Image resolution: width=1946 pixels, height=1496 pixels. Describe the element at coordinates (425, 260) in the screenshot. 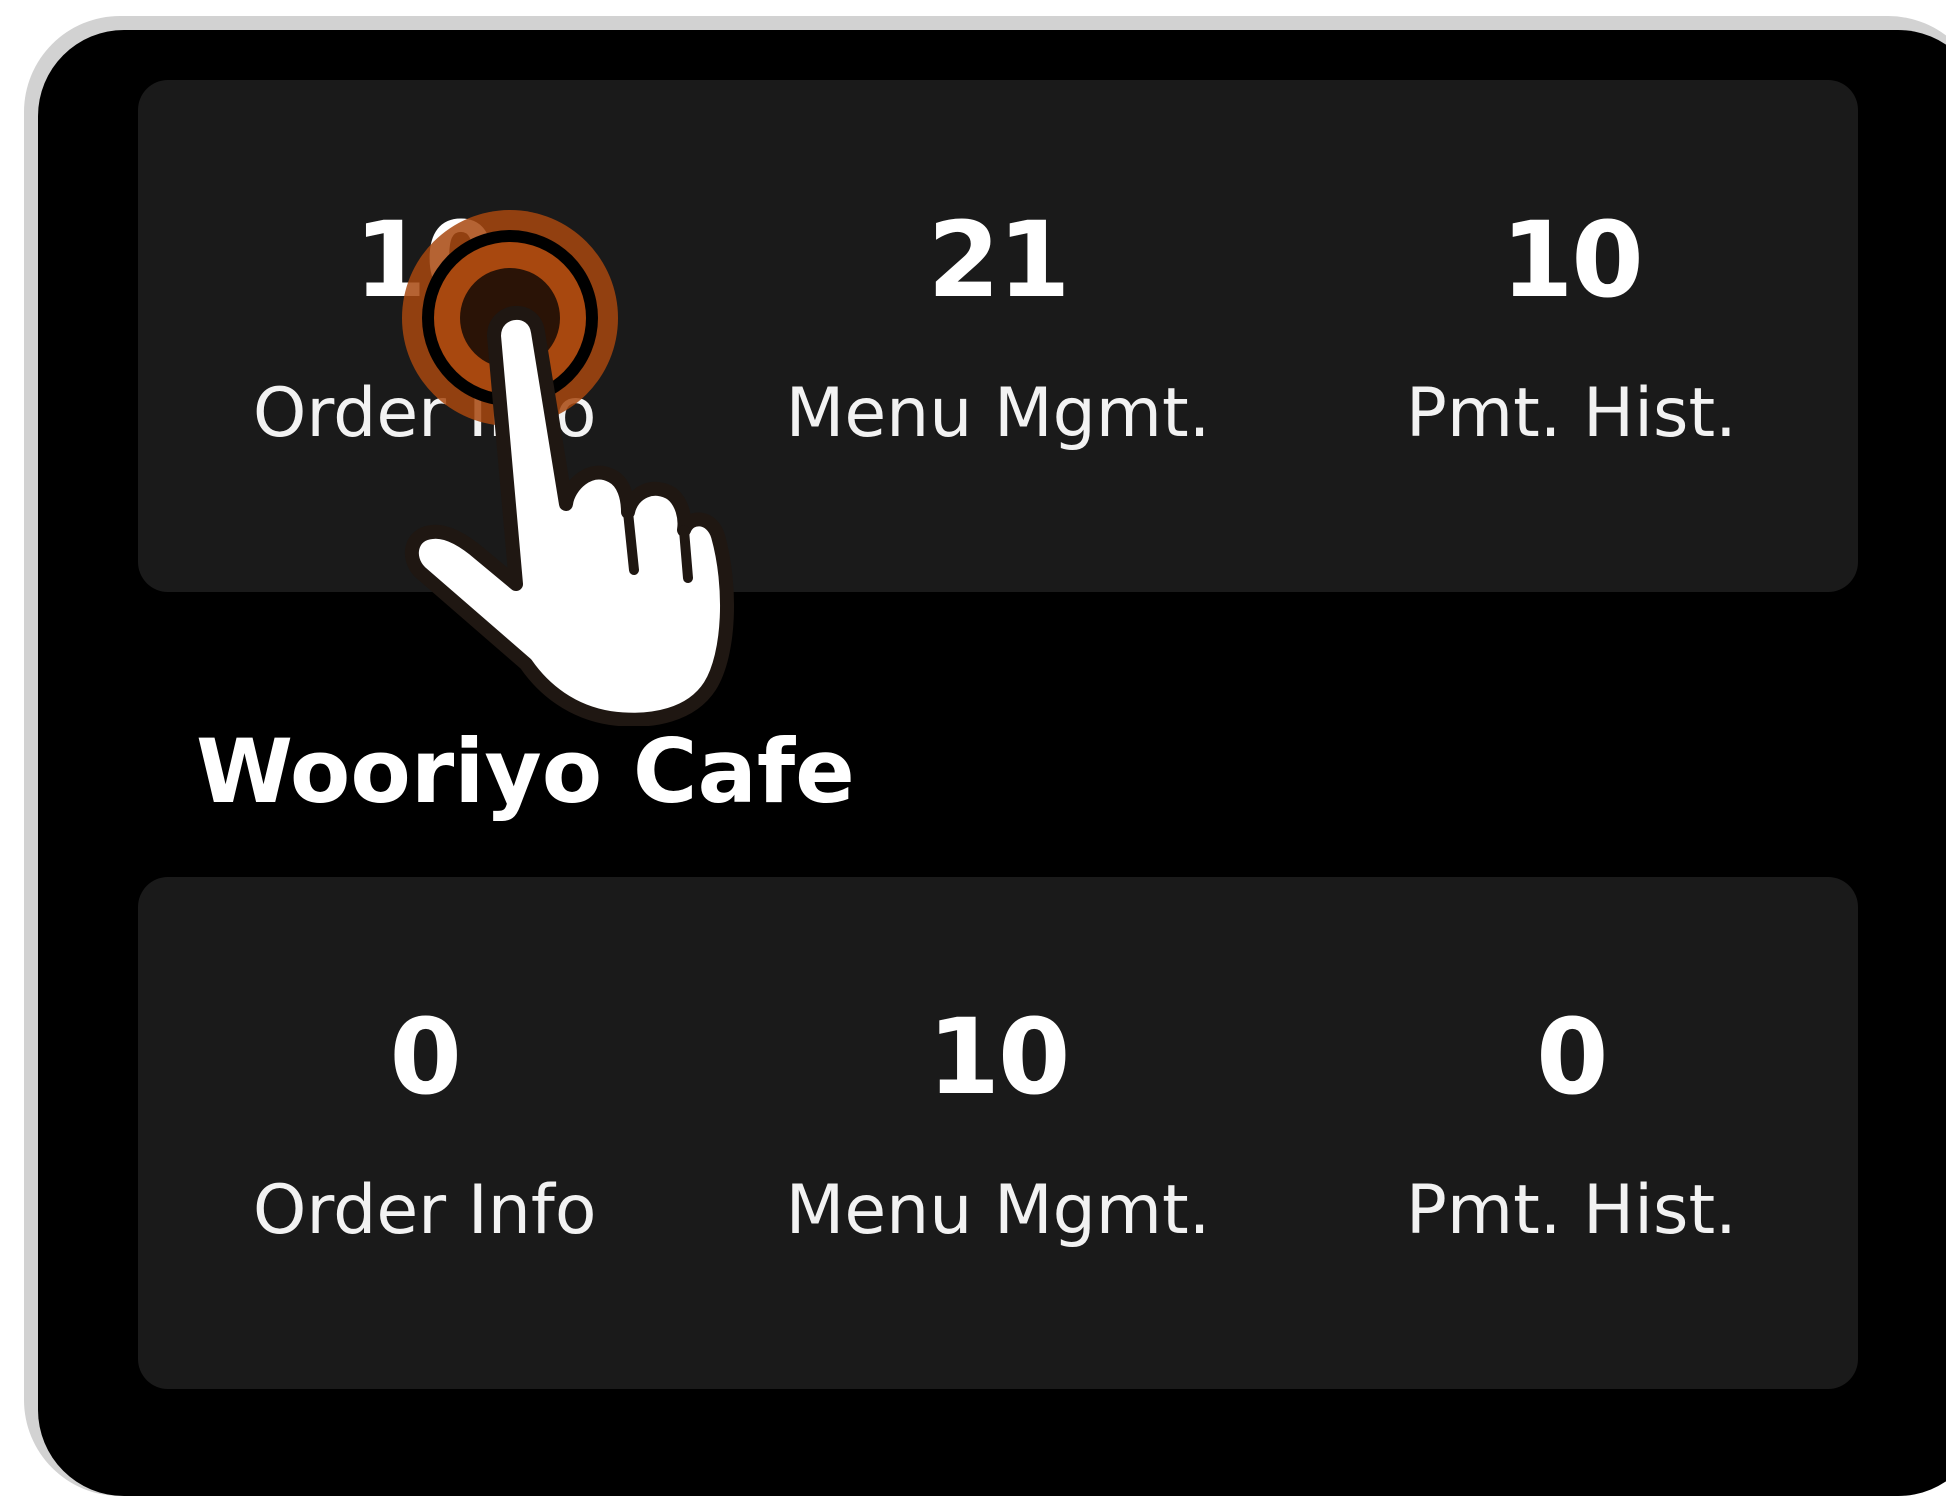

I see `order-info-count: 10` at that location.